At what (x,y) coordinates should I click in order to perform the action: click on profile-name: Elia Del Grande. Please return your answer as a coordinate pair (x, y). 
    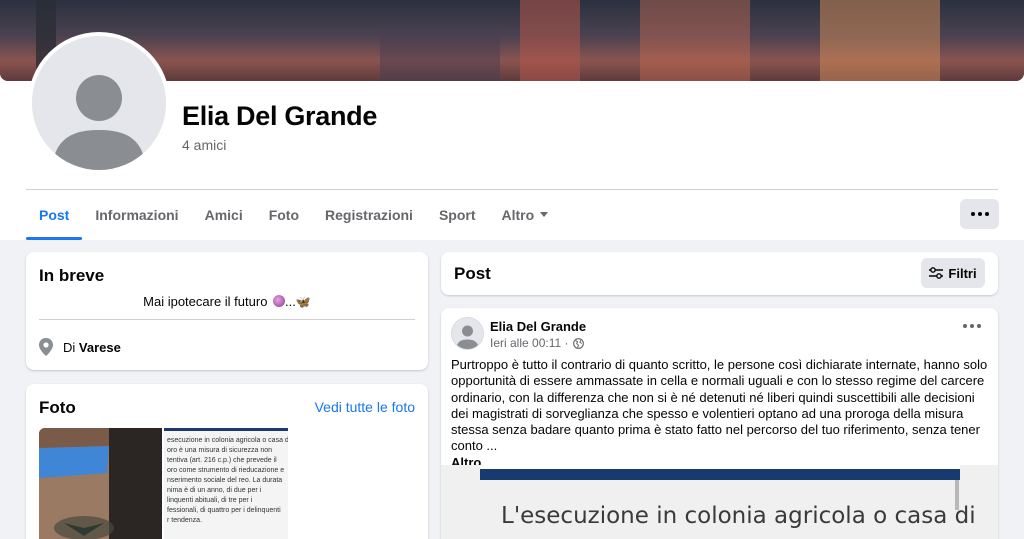
    Looking at the image, I should click on (280, 116).